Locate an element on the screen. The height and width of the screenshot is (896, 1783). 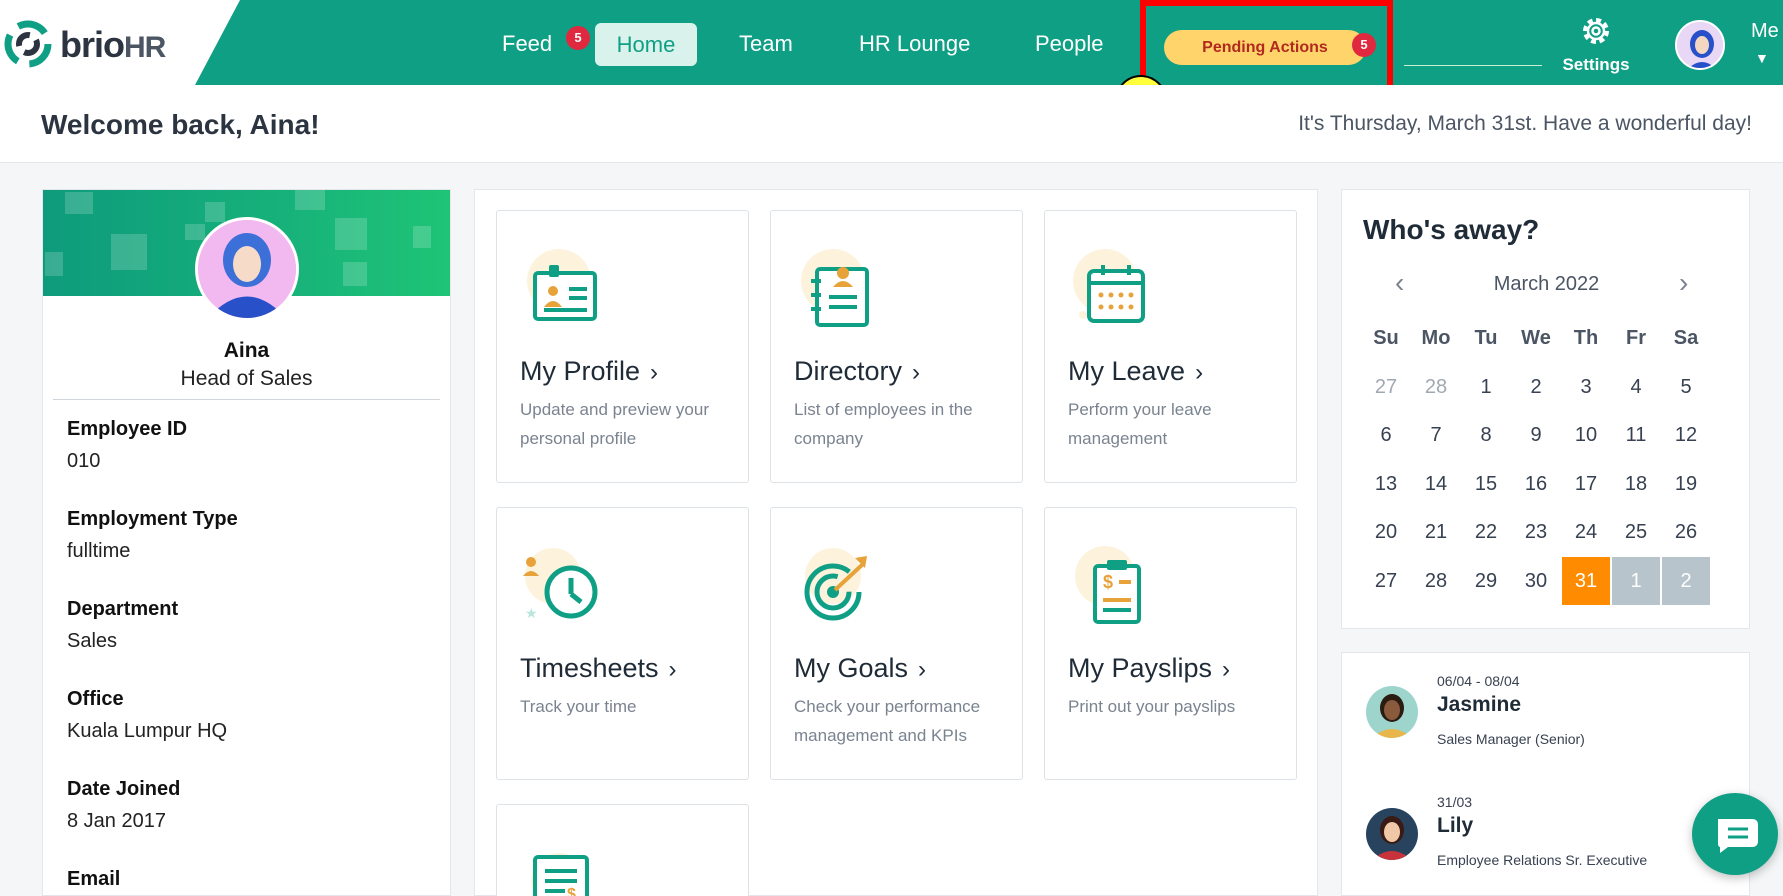
calendar-day: 19 is located at coordinates (1686, 484).